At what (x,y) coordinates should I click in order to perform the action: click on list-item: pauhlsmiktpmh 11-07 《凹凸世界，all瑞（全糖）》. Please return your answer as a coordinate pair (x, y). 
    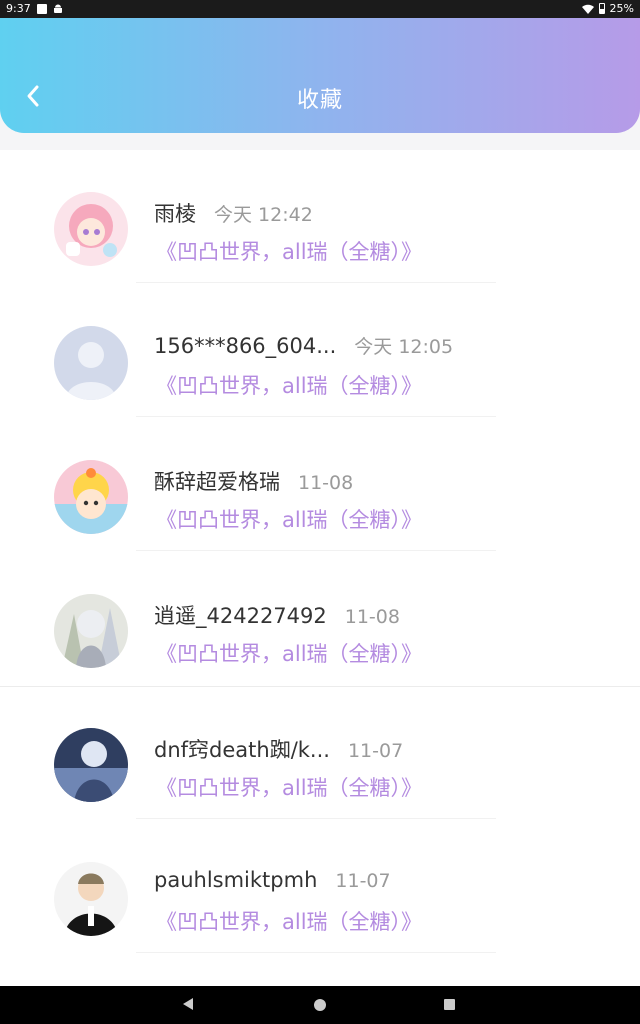
    Looking at the image, I should click on (320, 887).